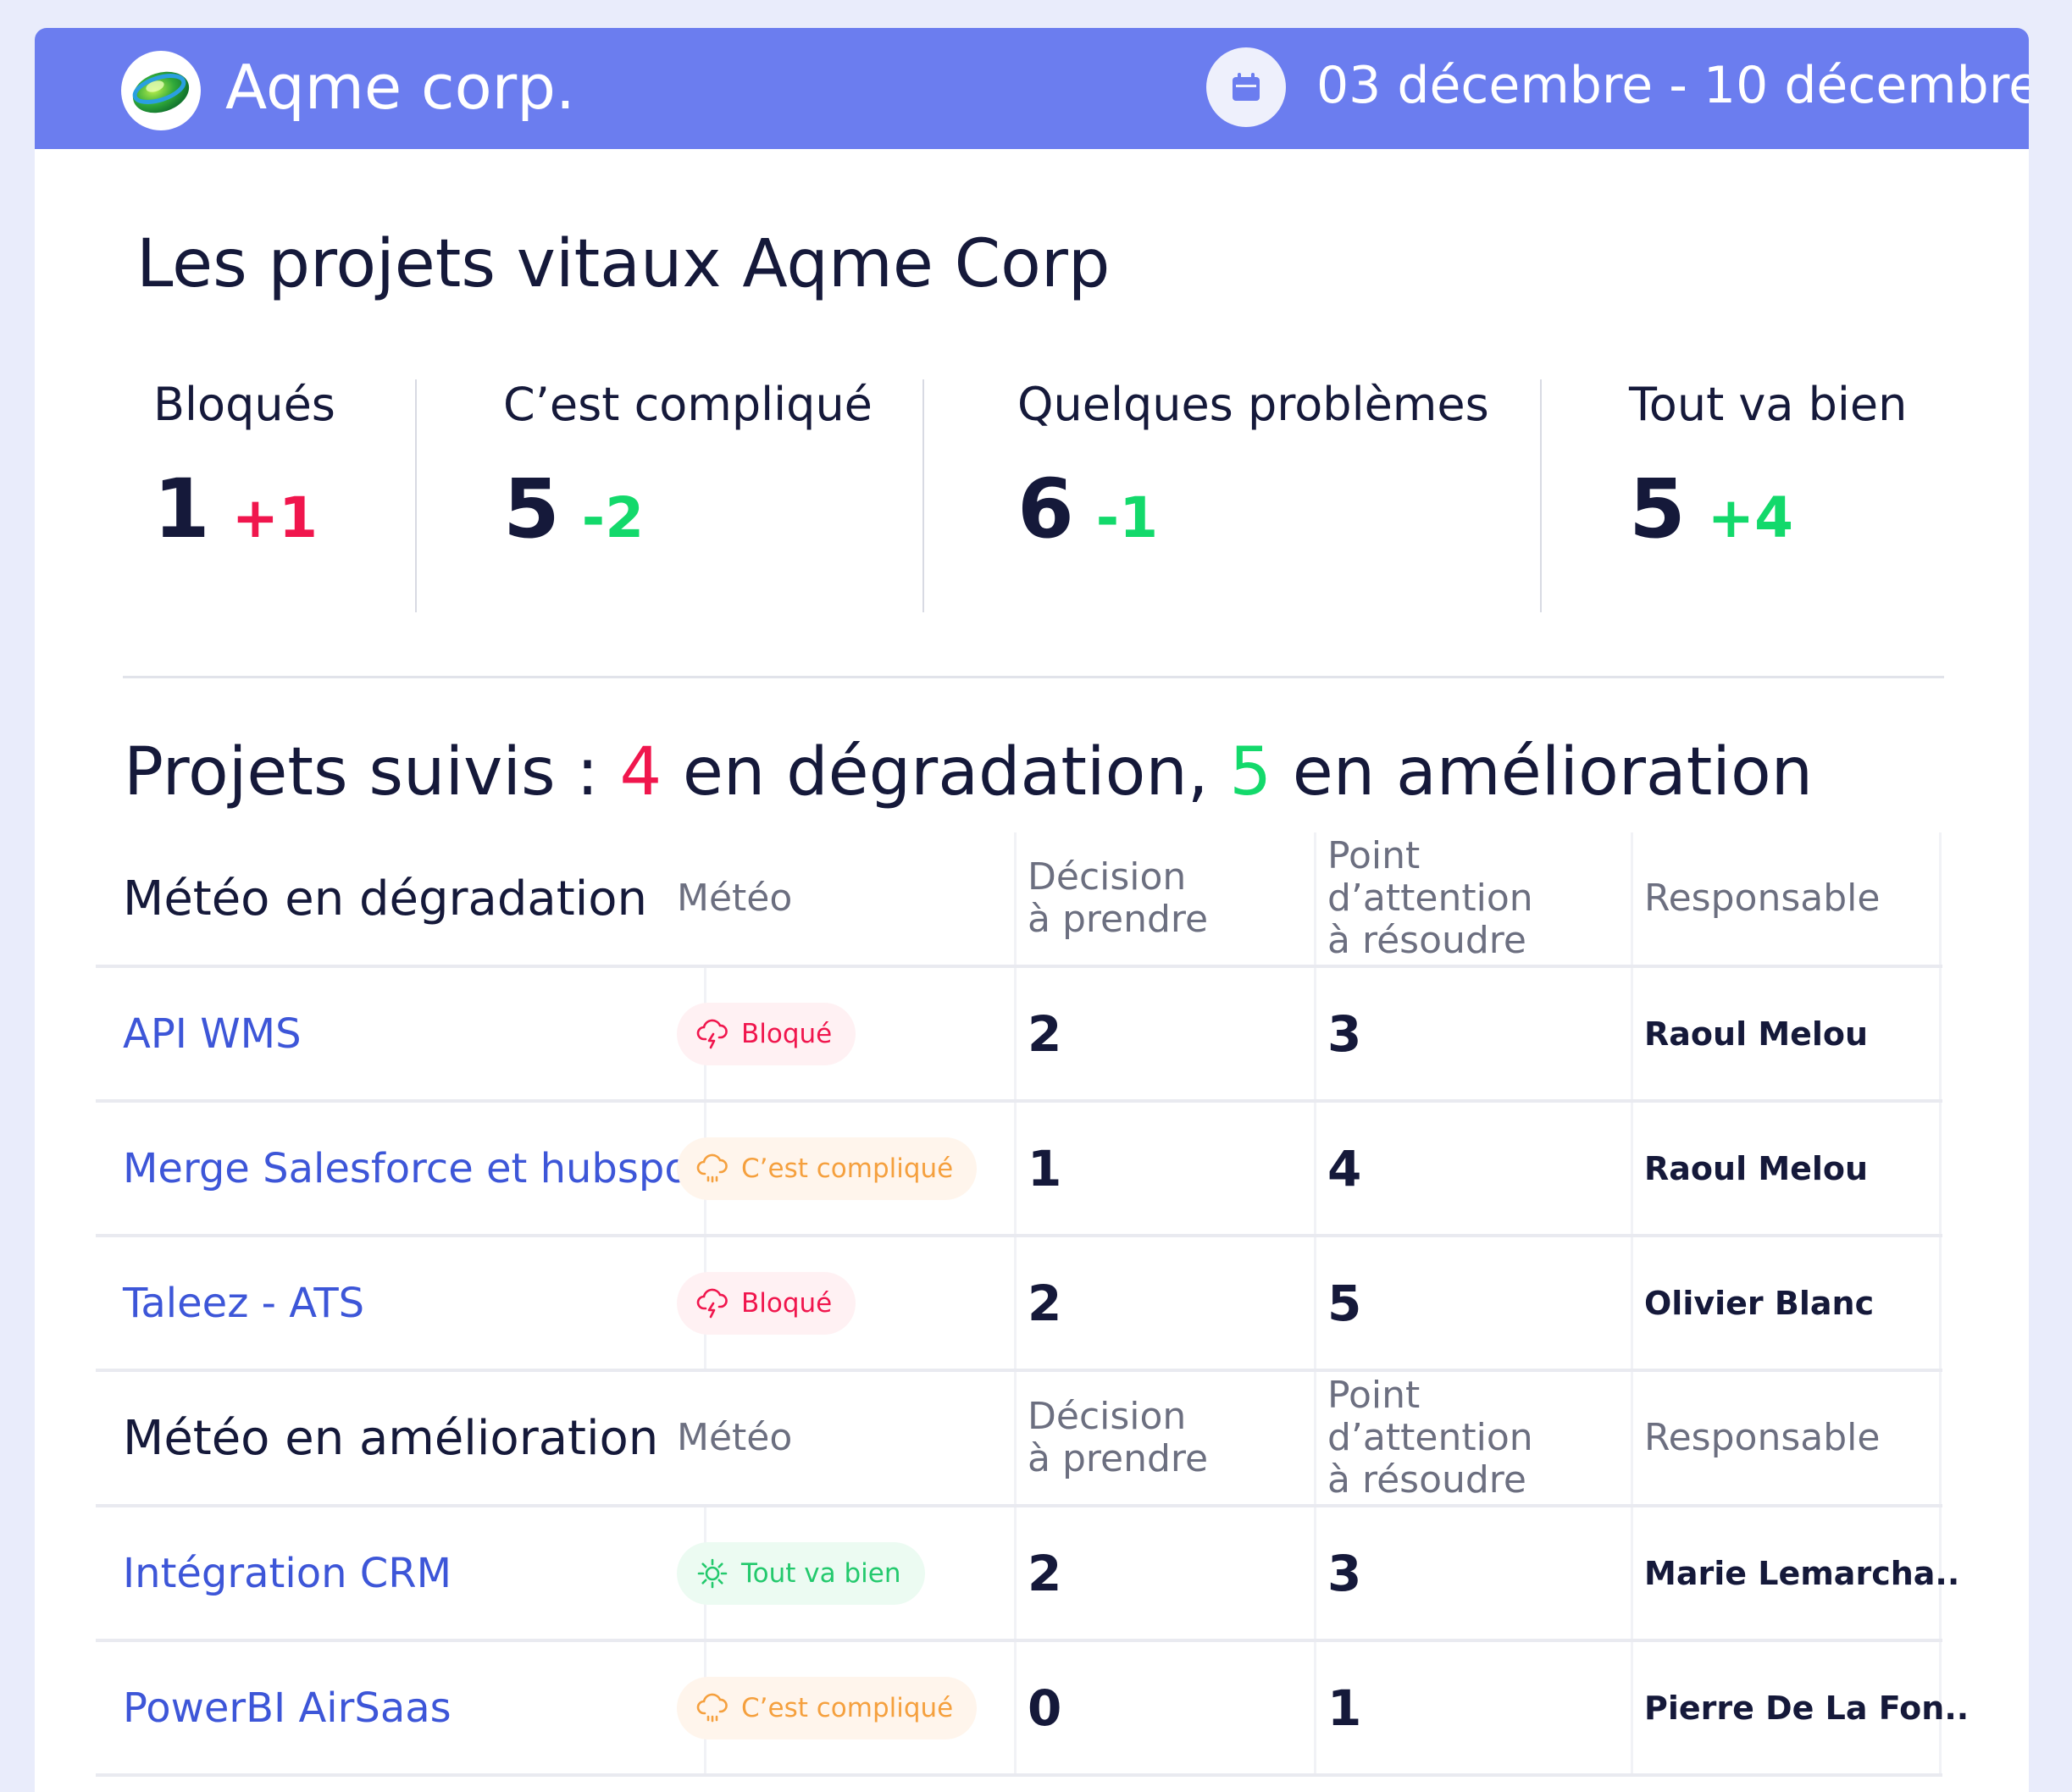 The width and height of the screenshot is (2072, 1792). What do you see at coordinates (1807, 1708) in the screenshot?
I see `owner-name: Pierre De La Fon..` at bounding box center [1807, 1708].